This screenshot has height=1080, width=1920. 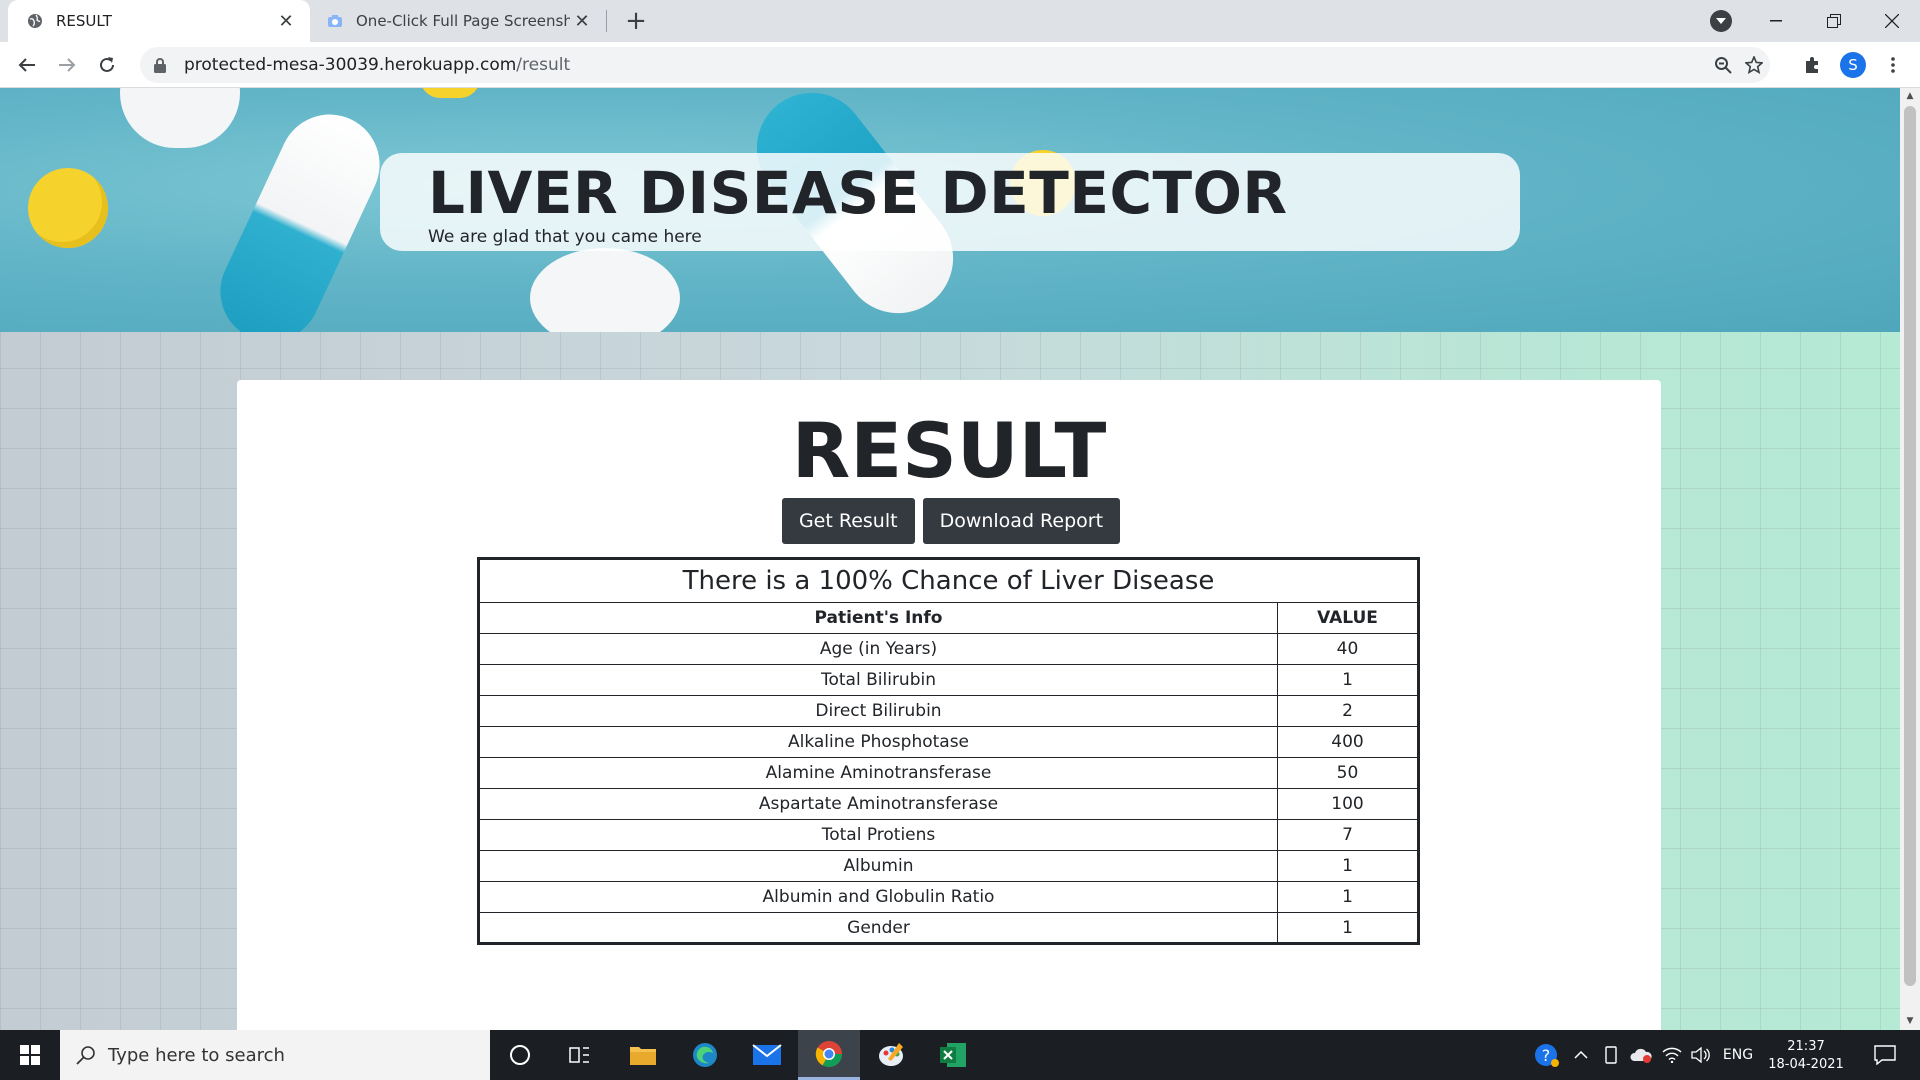 I want to click on column-header-value: VALUE, so click(x=1348, y=618).